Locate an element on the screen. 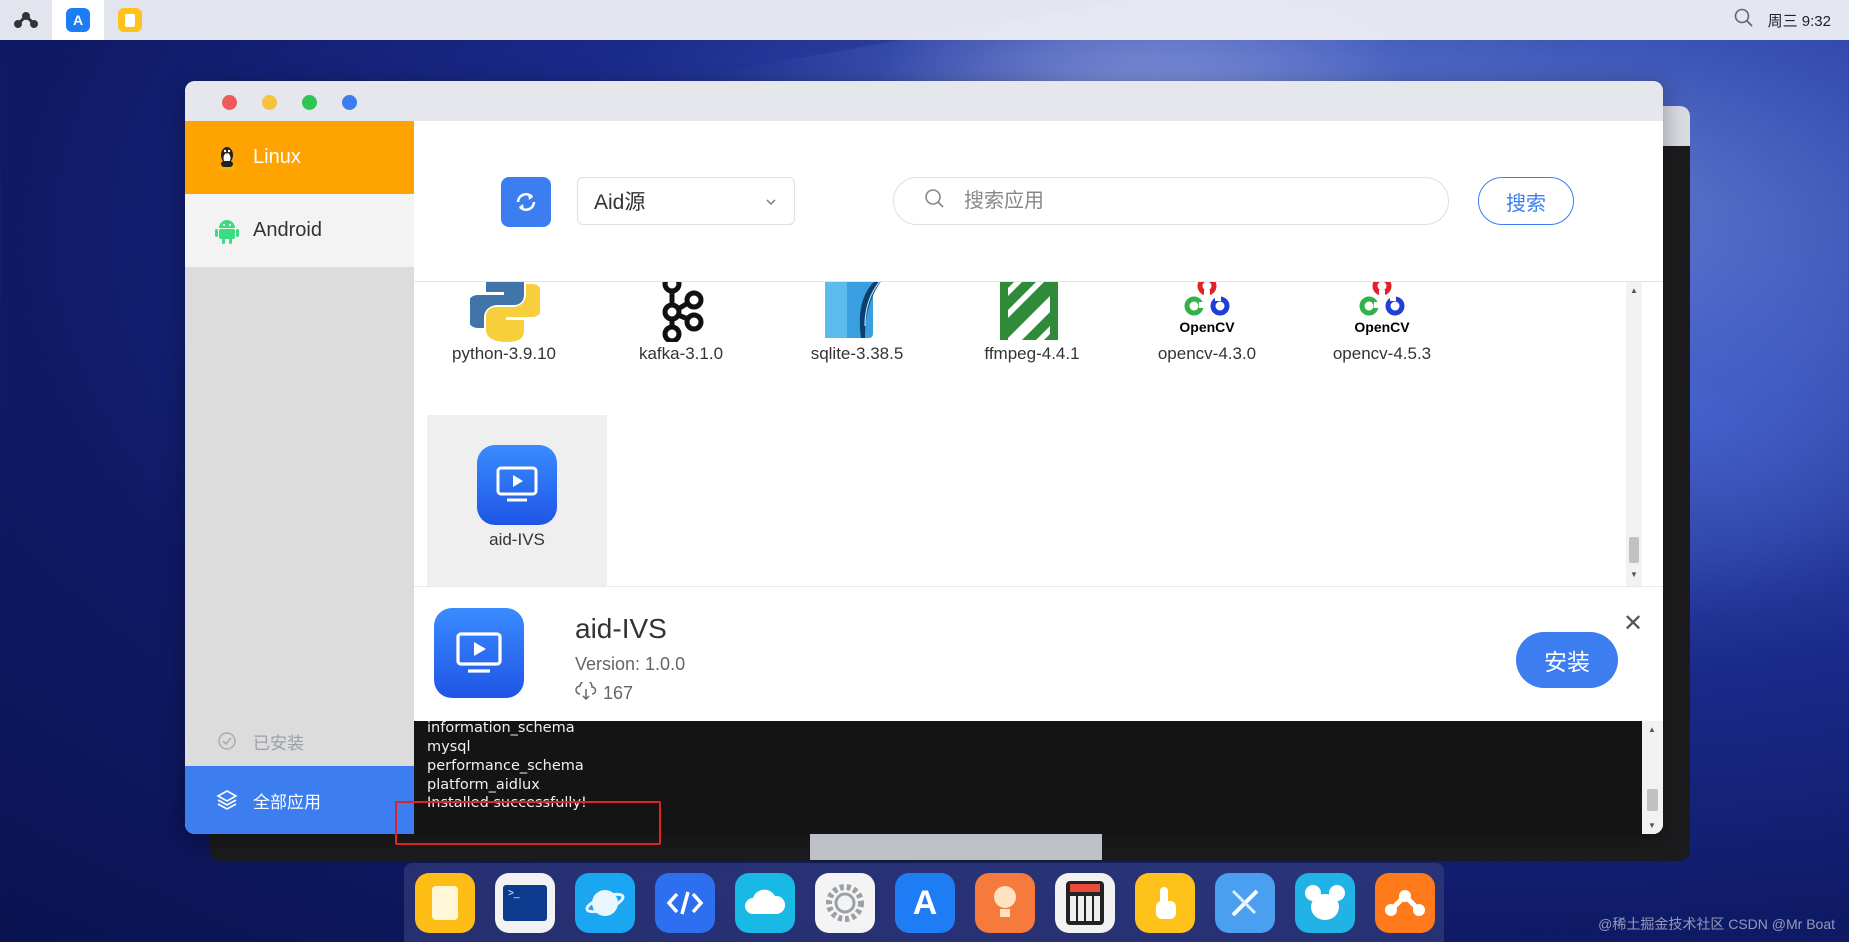 This screenshot has width=1849, height=942. source-value: Aid源 is located at coordinates (620, 202).